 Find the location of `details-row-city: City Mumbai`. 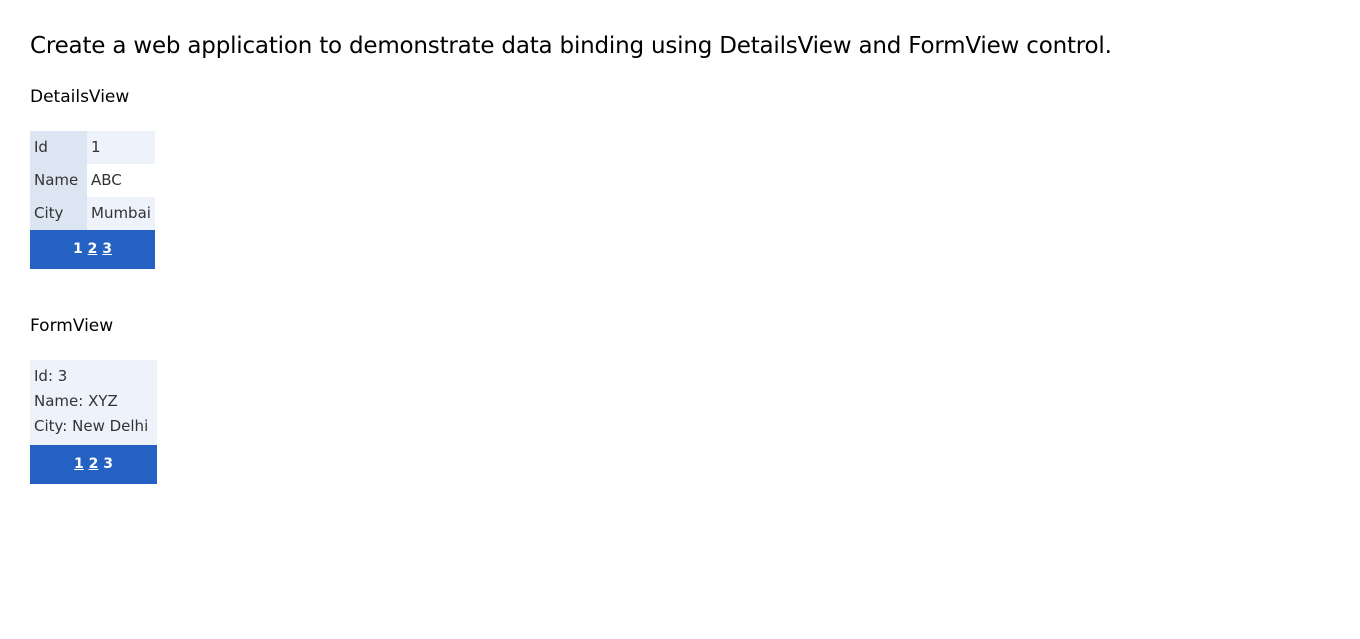

details-row-city: City Mumbai is located at coordinates (92, 213).